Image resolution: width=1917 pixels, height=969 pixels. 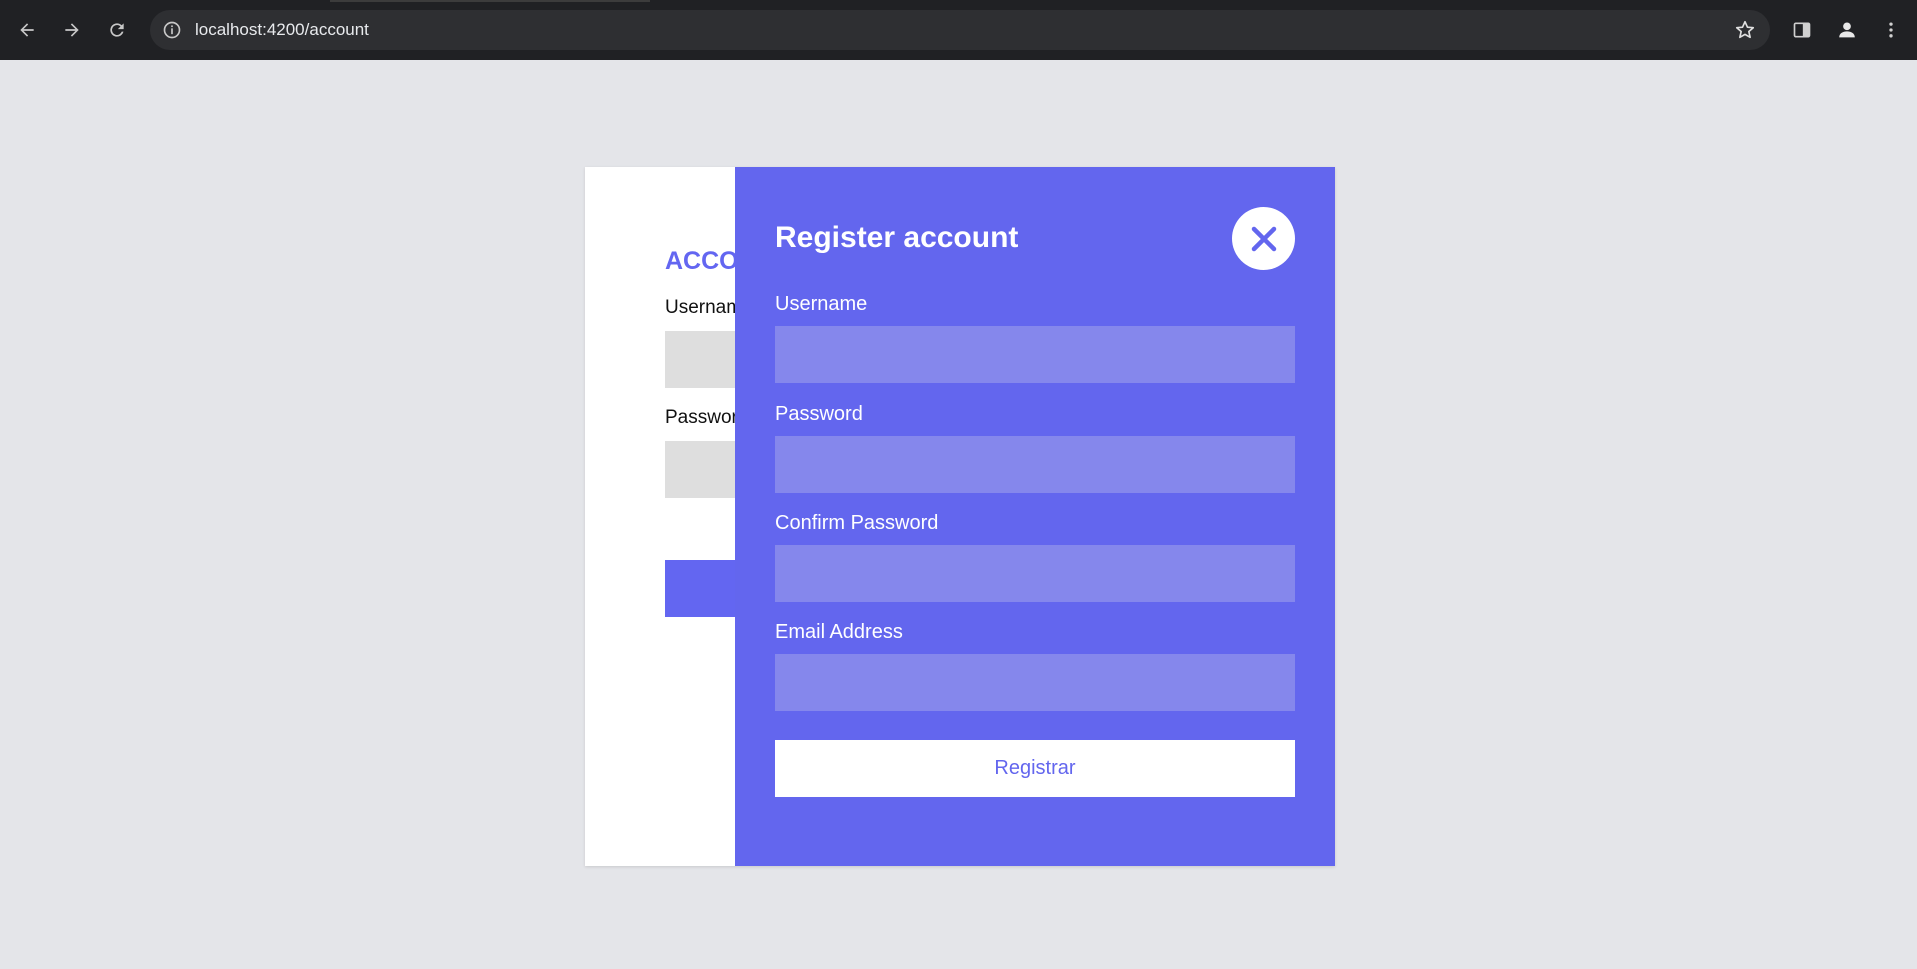 What do you see at coordinates (700, 469) in the screenshot?
I see `login-password-input` at bounding box center [700, 469].